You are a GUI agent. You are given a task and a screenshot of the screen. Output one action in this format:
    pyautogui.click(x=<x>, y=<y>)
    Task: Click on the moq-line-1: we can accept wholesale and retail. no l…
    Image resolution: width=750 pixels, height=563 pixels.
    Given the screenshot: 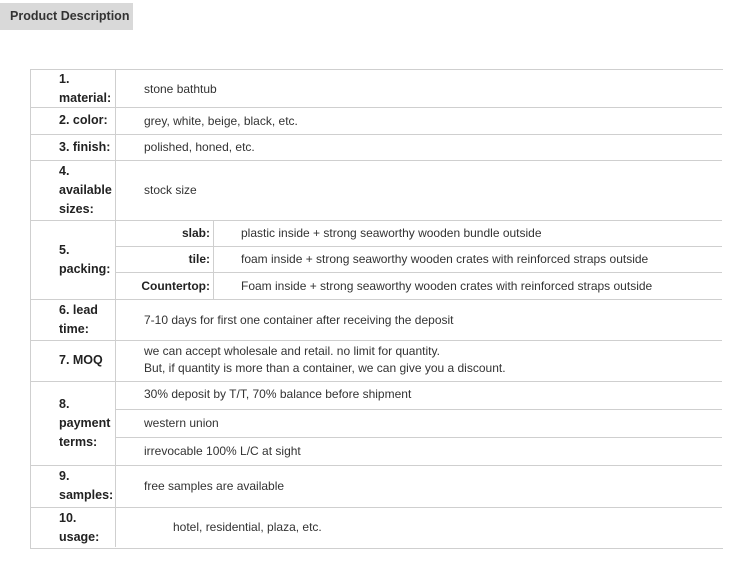 What is the action you would take?
    pyautogui.click(x=292, y=351)
    